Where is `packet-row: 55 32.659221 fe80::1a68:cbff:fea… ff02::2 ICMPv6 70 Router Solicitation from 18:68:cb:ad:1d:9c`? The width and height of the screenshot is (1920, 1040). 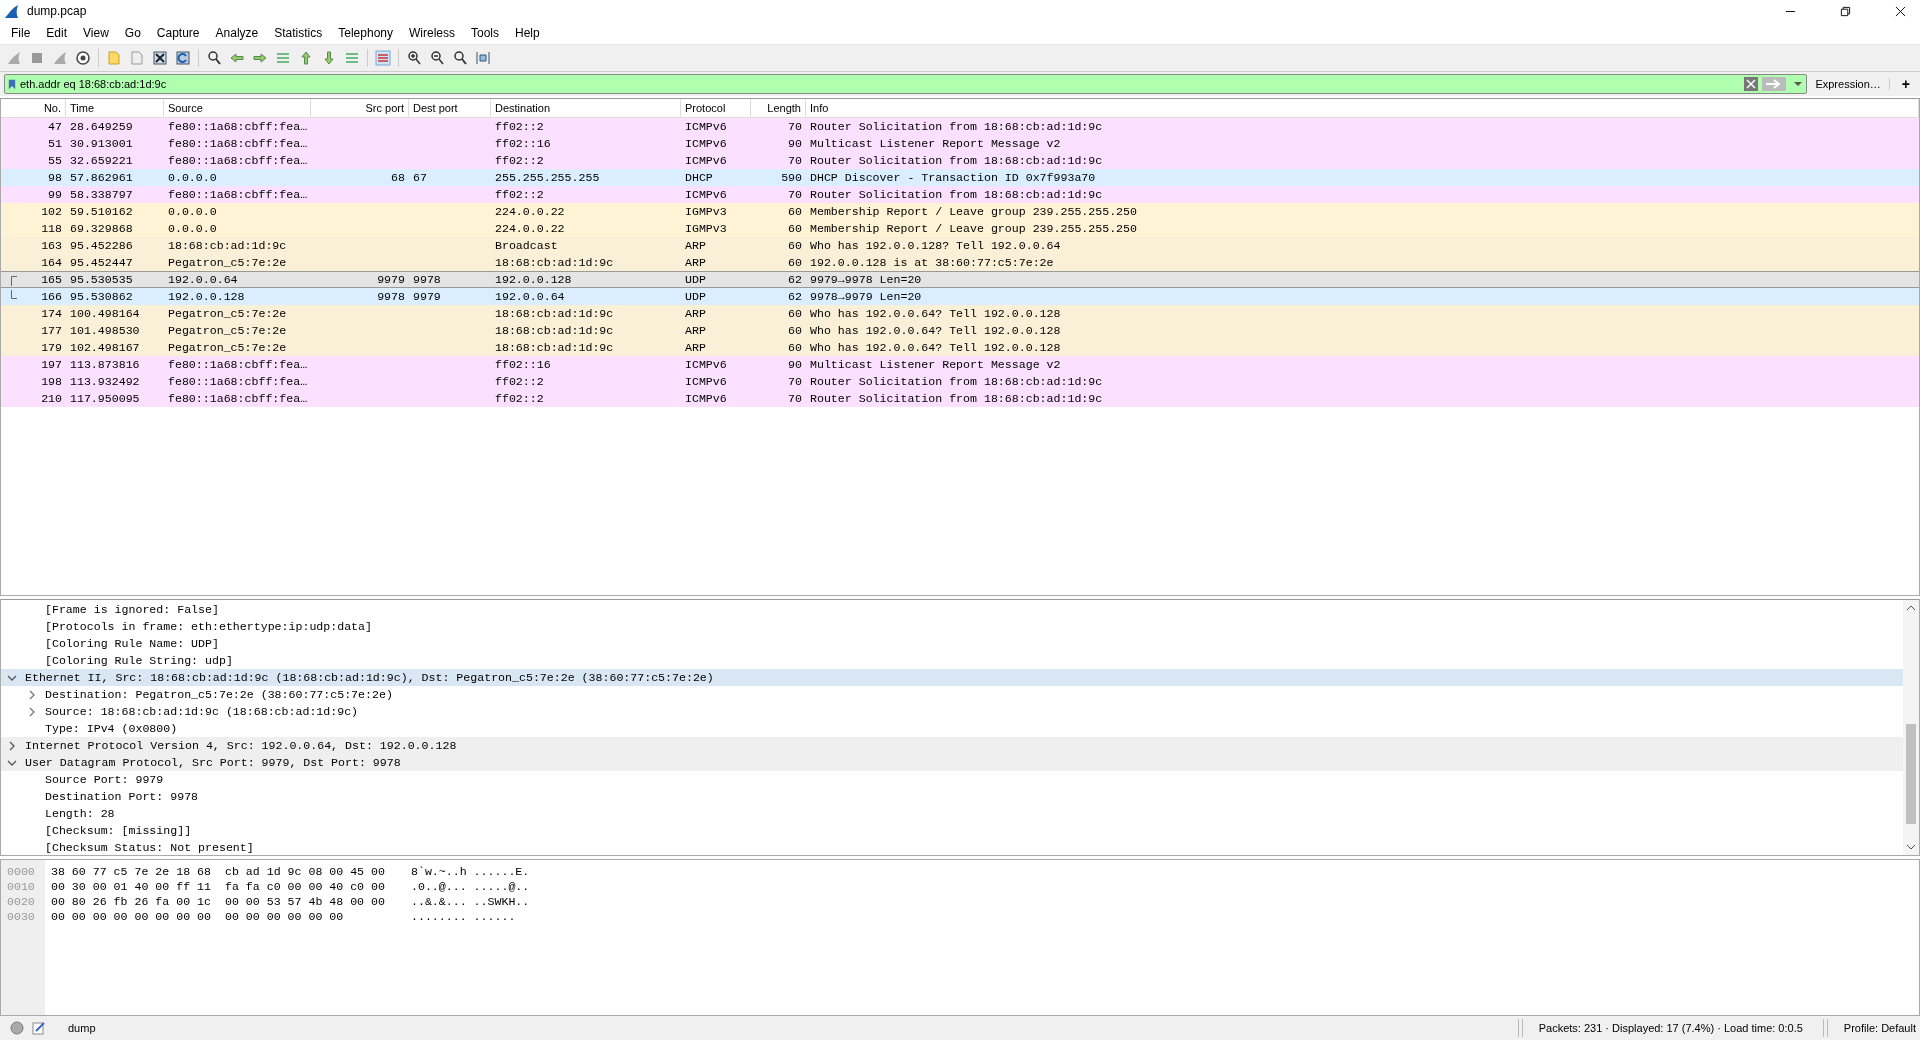 packet-row: 55 32.659221 fe80::1a68:cbff:fea… ff02::2 ICMPv6 70 Router Solicitation from 18:68:cb:ad:1d:9c is located at coordinates (960, 160).